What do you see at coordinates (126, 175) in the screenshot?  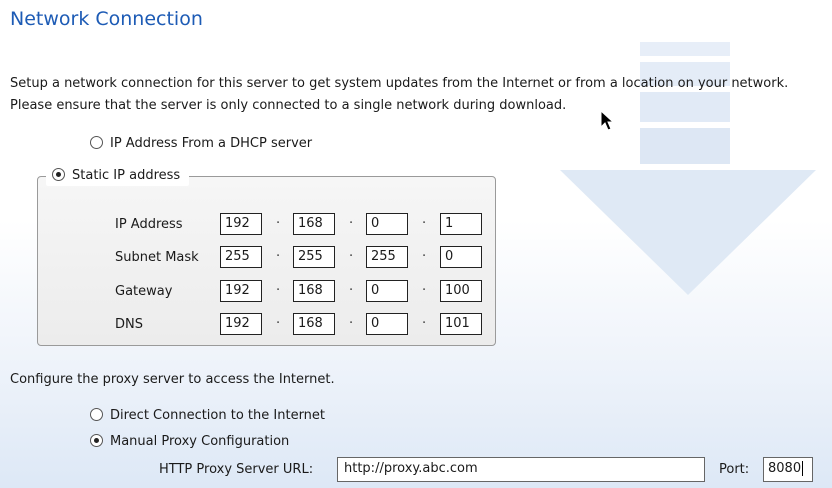 I see `static-label: Static IP address` at bounding box center [126, 175].